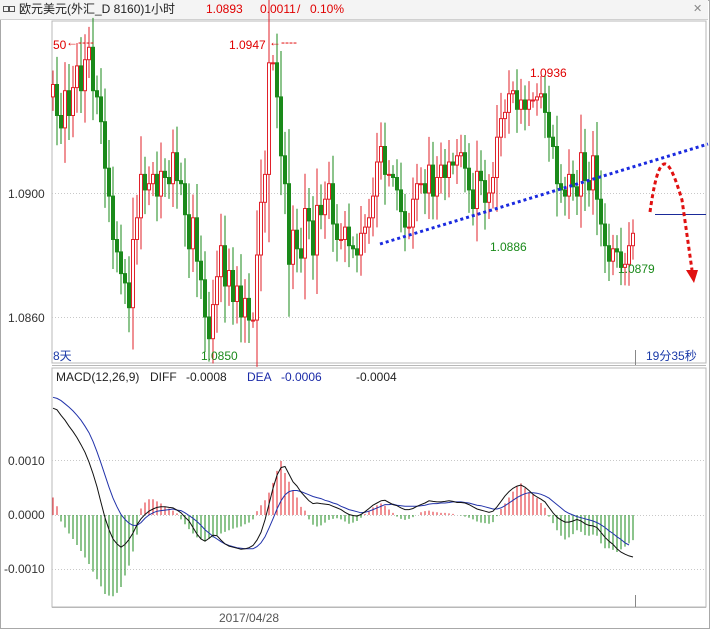 This screenshot has height=629, width=710. I want to click on macd-legend-name: MACD(12,26,9), so click(97, 377).